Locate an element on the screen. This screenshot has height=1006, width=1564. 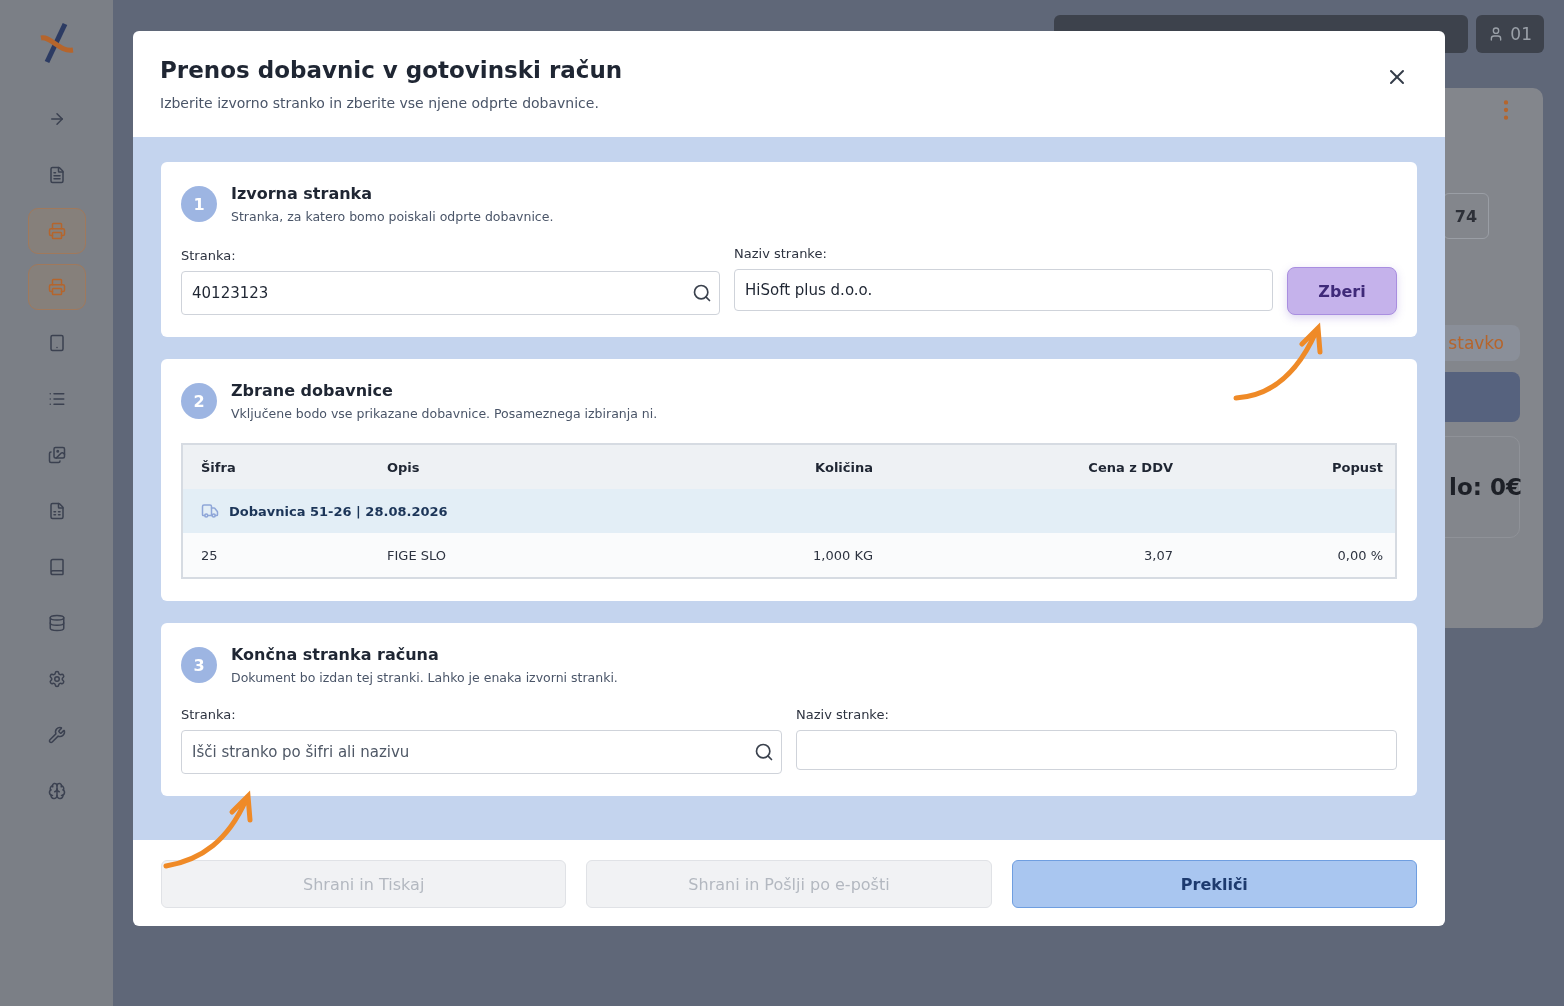
step-description: Stranka, za katero bomo poiskali odprte dobavnice. is located at coordinates (392, 216).